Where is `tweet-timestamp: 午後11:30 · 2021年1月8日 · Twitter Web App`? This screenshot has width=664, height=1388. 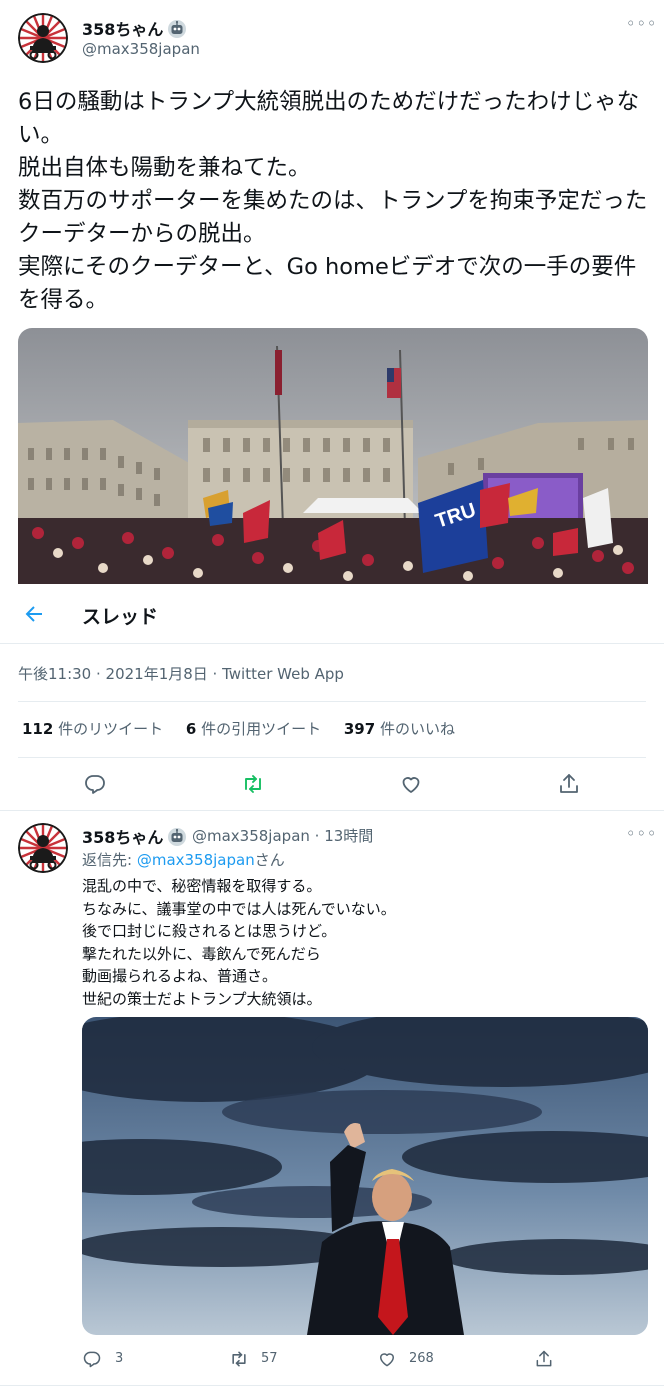 tweet-timestamp: 午後11:30 · 2021年1月8日 · Twitter Web App is located at coordinates (181, 673).